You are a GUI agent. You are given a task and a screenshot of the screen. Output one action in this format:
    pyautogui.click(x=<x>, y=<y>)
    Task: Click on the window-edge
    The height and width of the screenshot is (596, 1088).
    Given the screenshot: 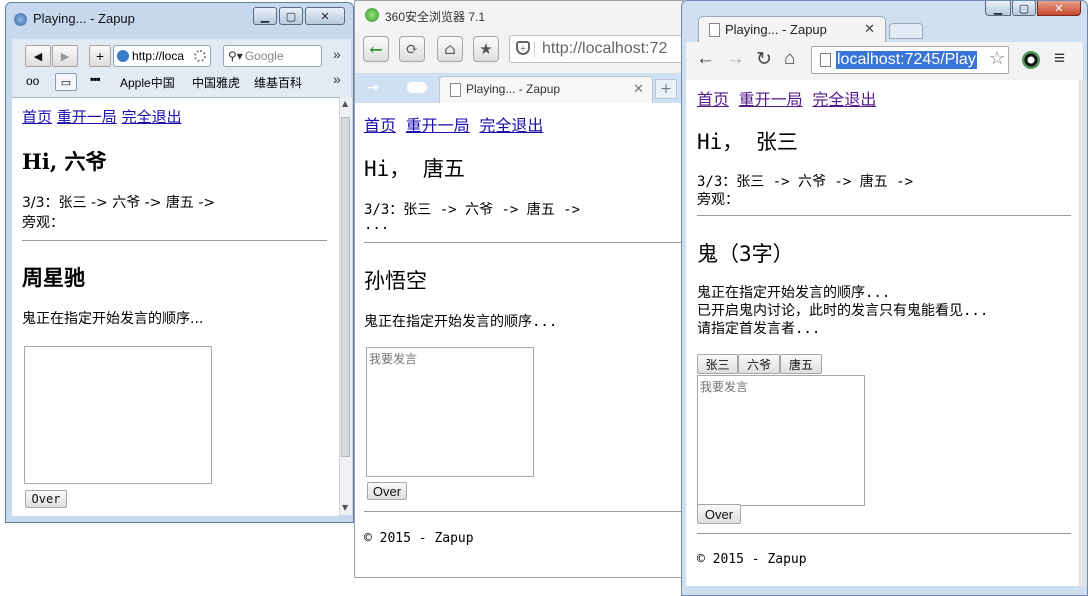 What is the action you would take?
    pyautogui.click(x=1082, y=333)
    